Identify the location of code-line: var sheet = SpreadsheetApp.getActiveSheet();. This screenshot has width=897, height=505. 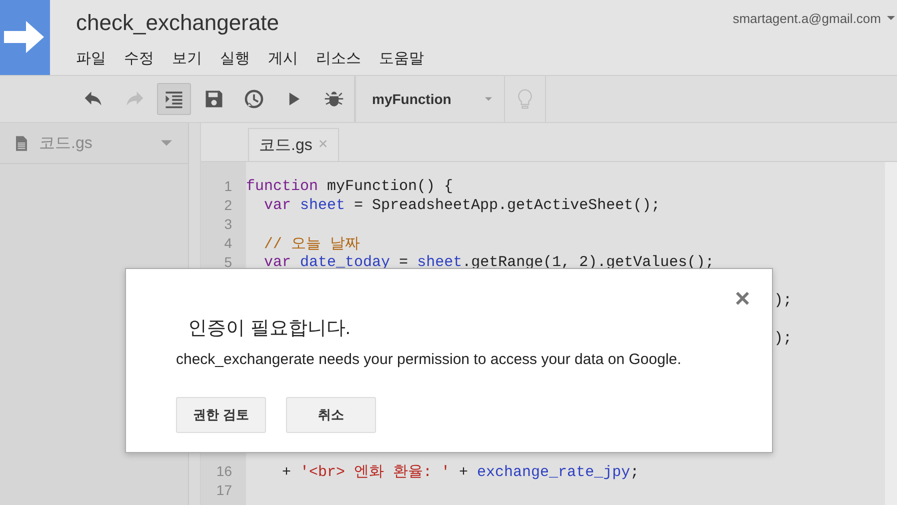
(461, 205).